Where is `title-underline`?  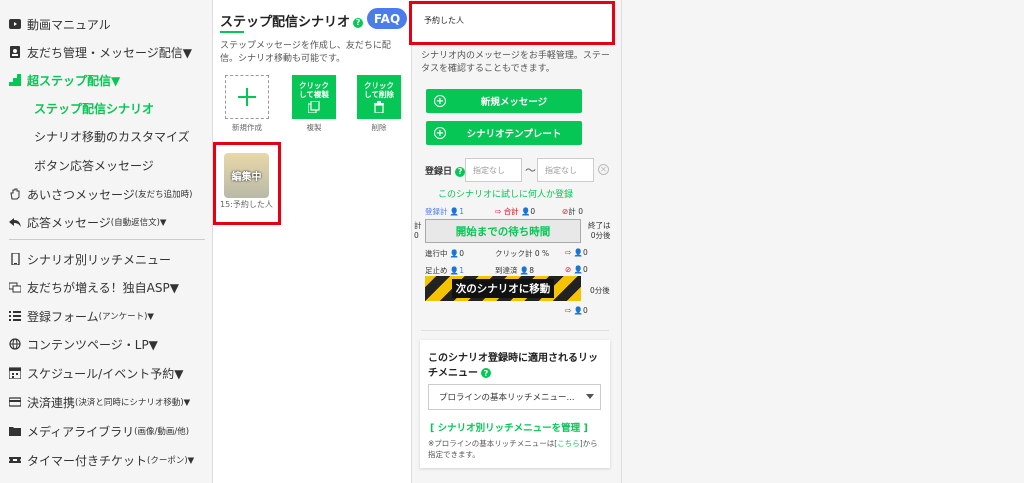
title-underline is located at coordinates (232, 32).